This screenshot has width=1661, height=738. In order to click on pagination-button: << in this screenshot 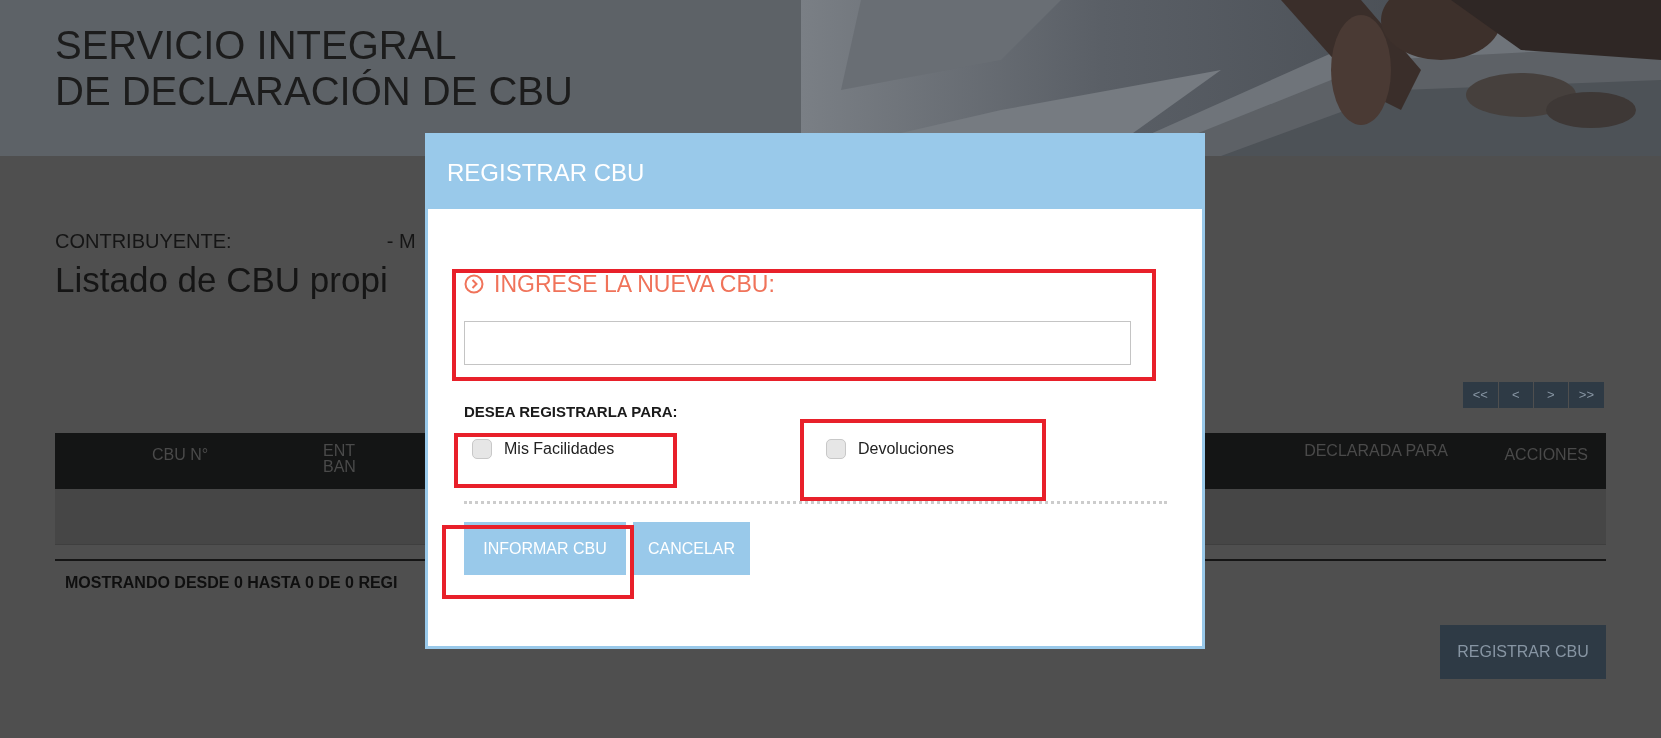, I will do `click(1480, 395)`.